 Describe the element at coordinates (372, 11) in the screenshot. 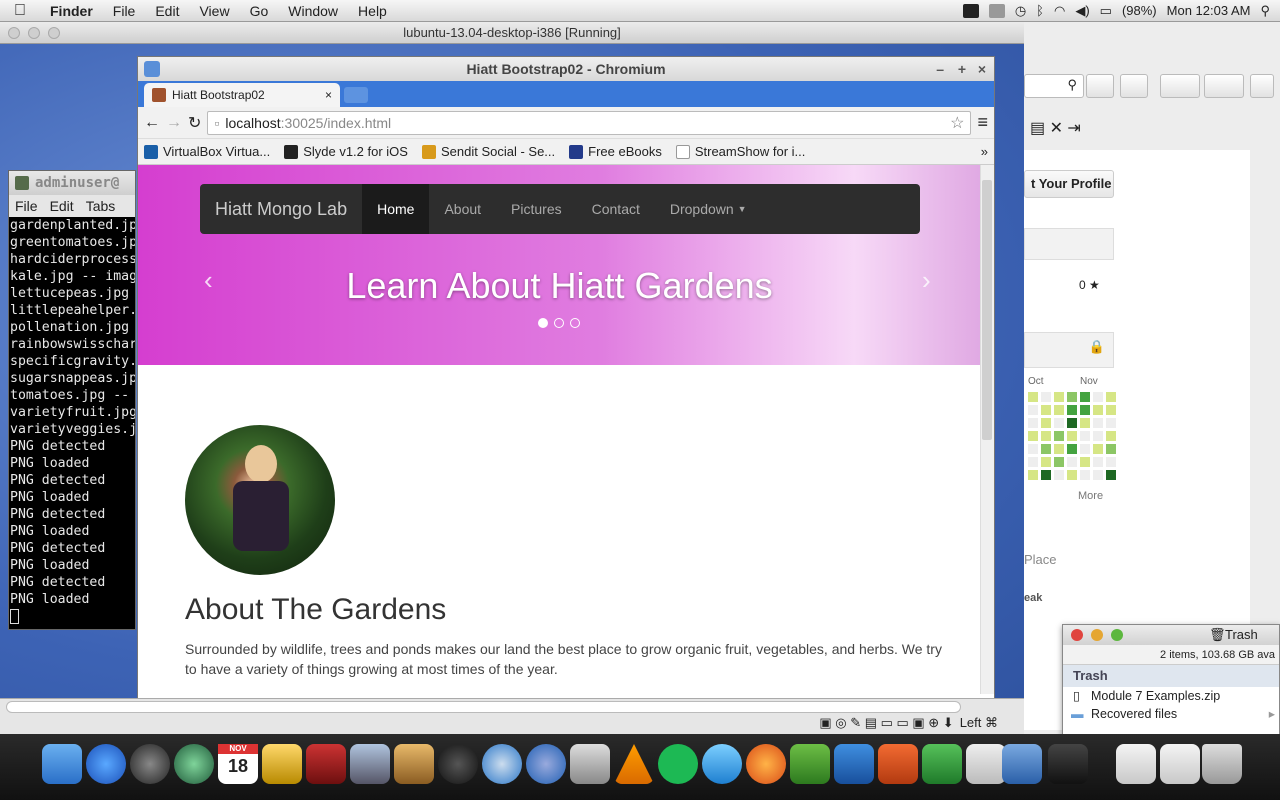

I see `menu-help: Help` at that location.